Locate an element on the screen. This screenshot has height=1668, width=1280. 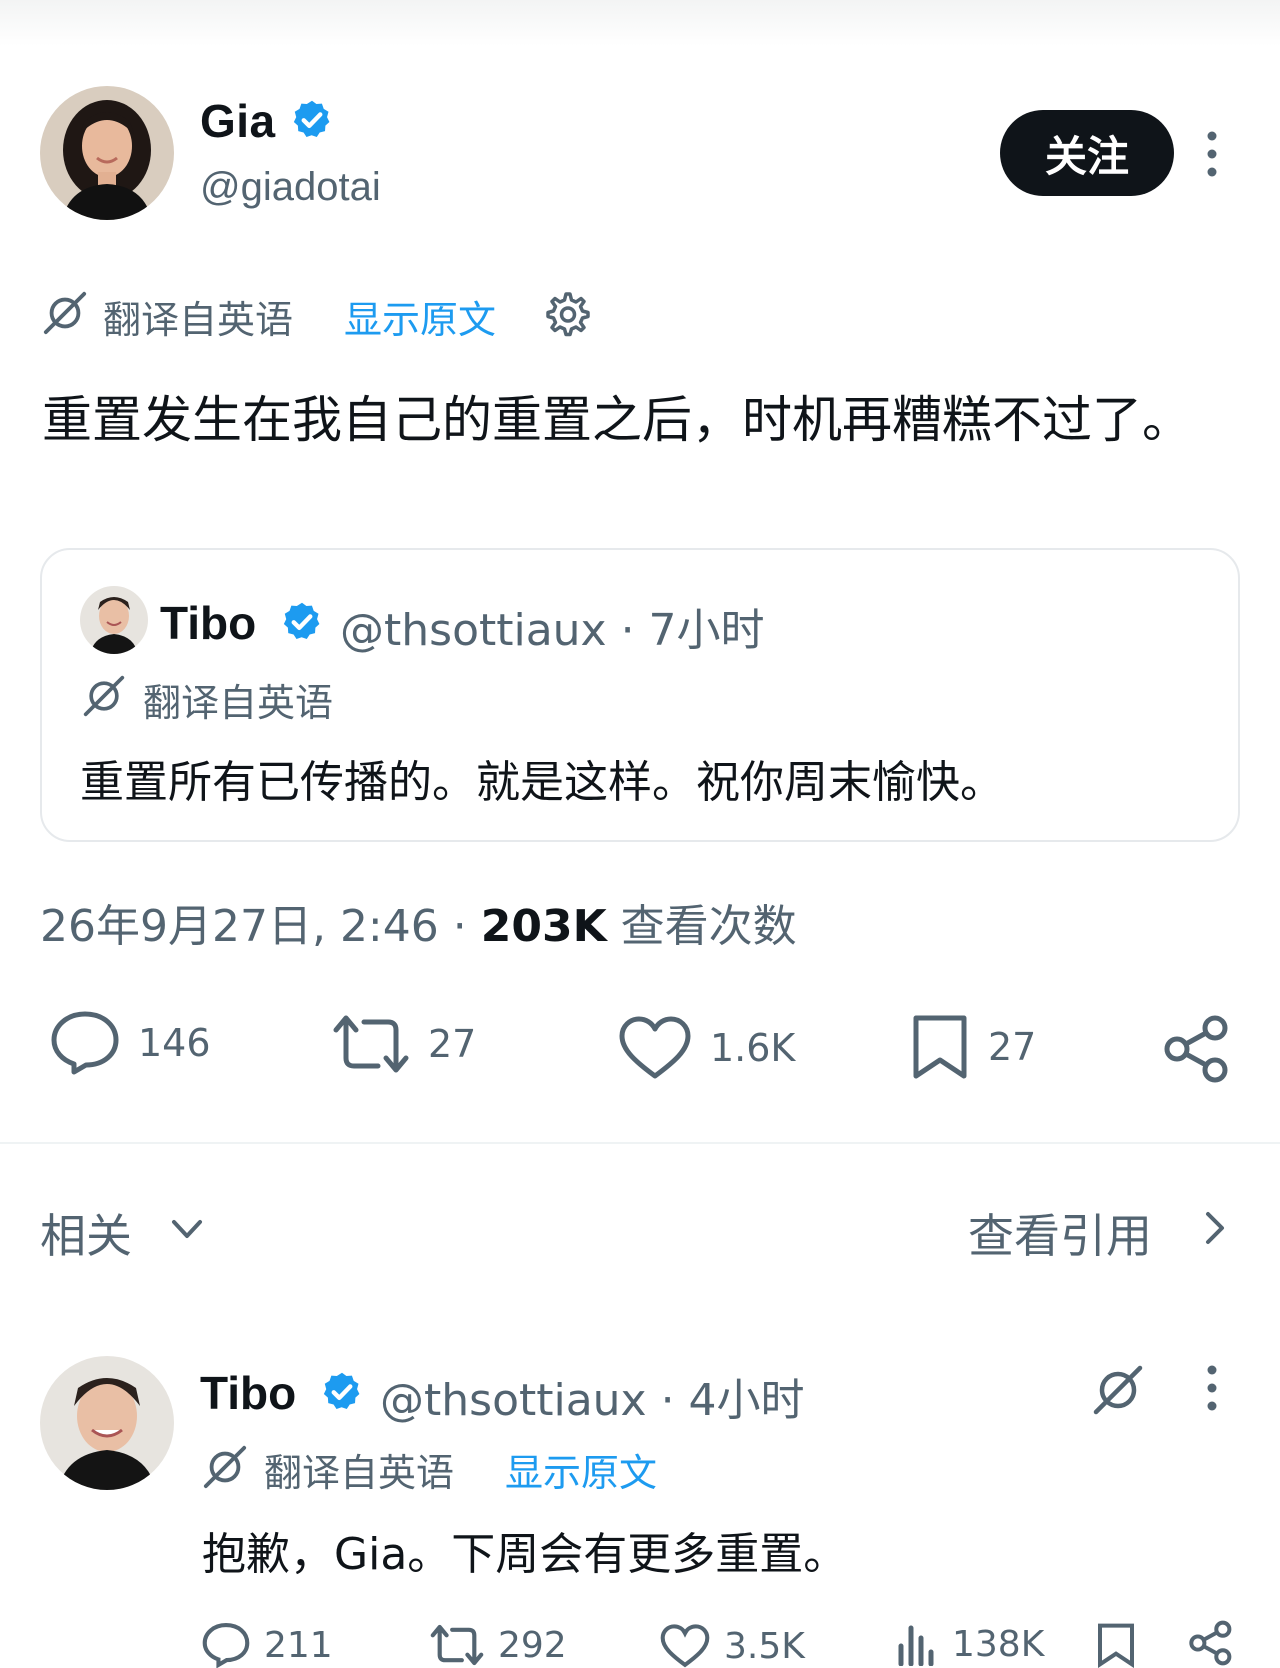
reply-retweet-action: 292 is located at coordinates (498, 1645).